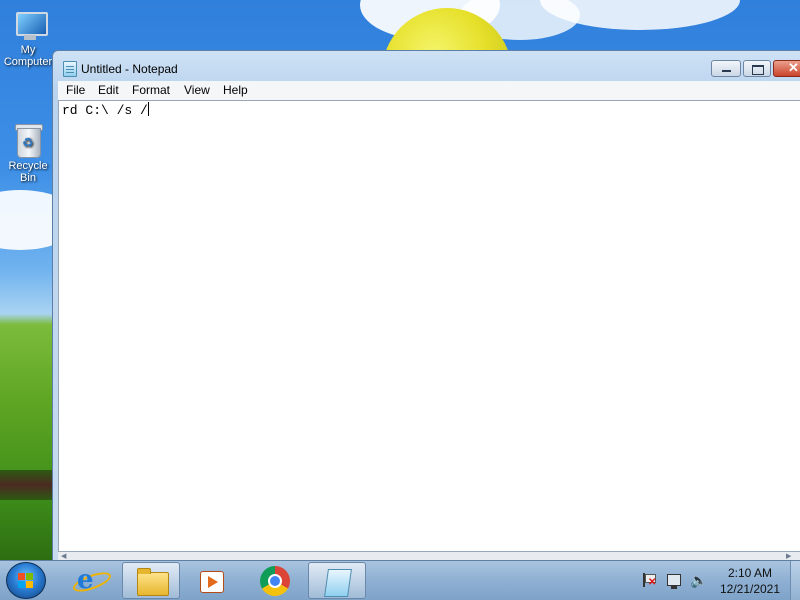 Image resolution: width=800 pixels, height=600 pixels. I want to click on editor-content: rd C:\ /s /, so click(105, 110).